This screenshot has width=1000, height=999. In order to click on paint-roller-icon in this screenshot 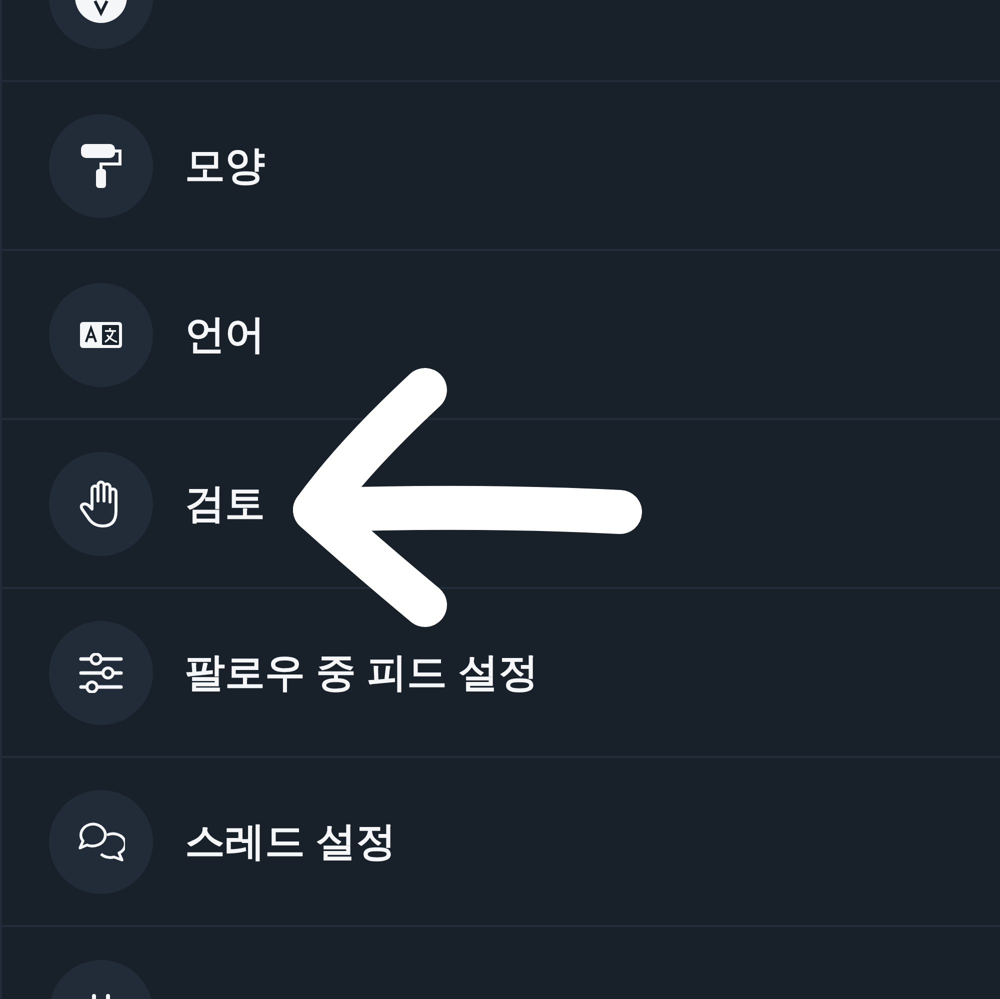, I will do `click(101, 166)`.